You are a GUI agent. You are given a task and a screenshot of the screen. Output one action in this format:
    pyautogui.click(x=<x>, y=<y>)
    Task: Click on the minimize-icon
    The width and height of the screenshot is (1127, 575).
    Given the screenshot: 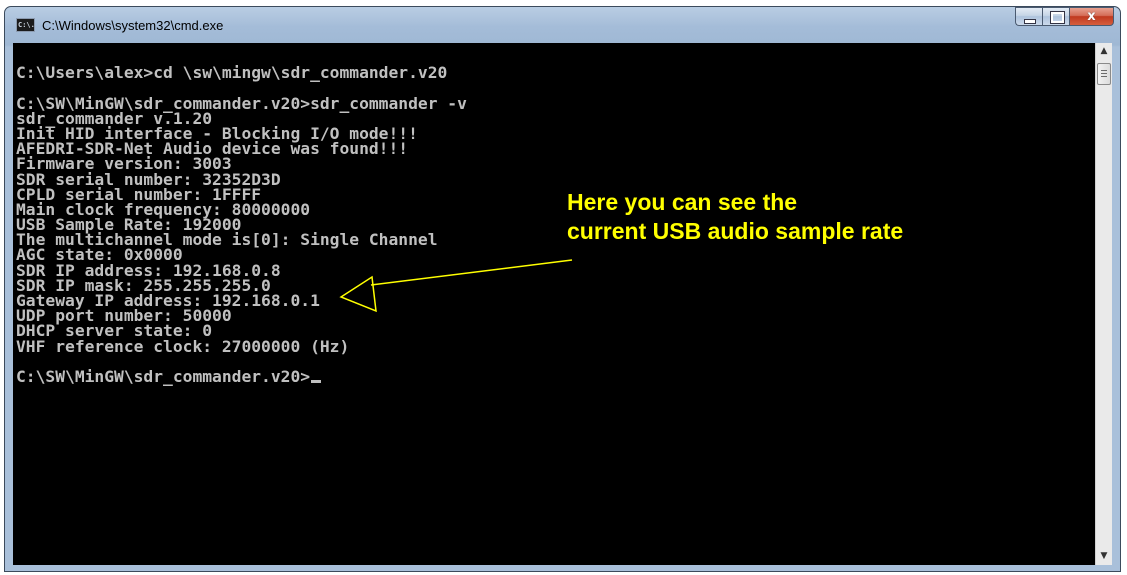 What is the action you would take?
    pyautogui.click(x=1030, y=21)
    